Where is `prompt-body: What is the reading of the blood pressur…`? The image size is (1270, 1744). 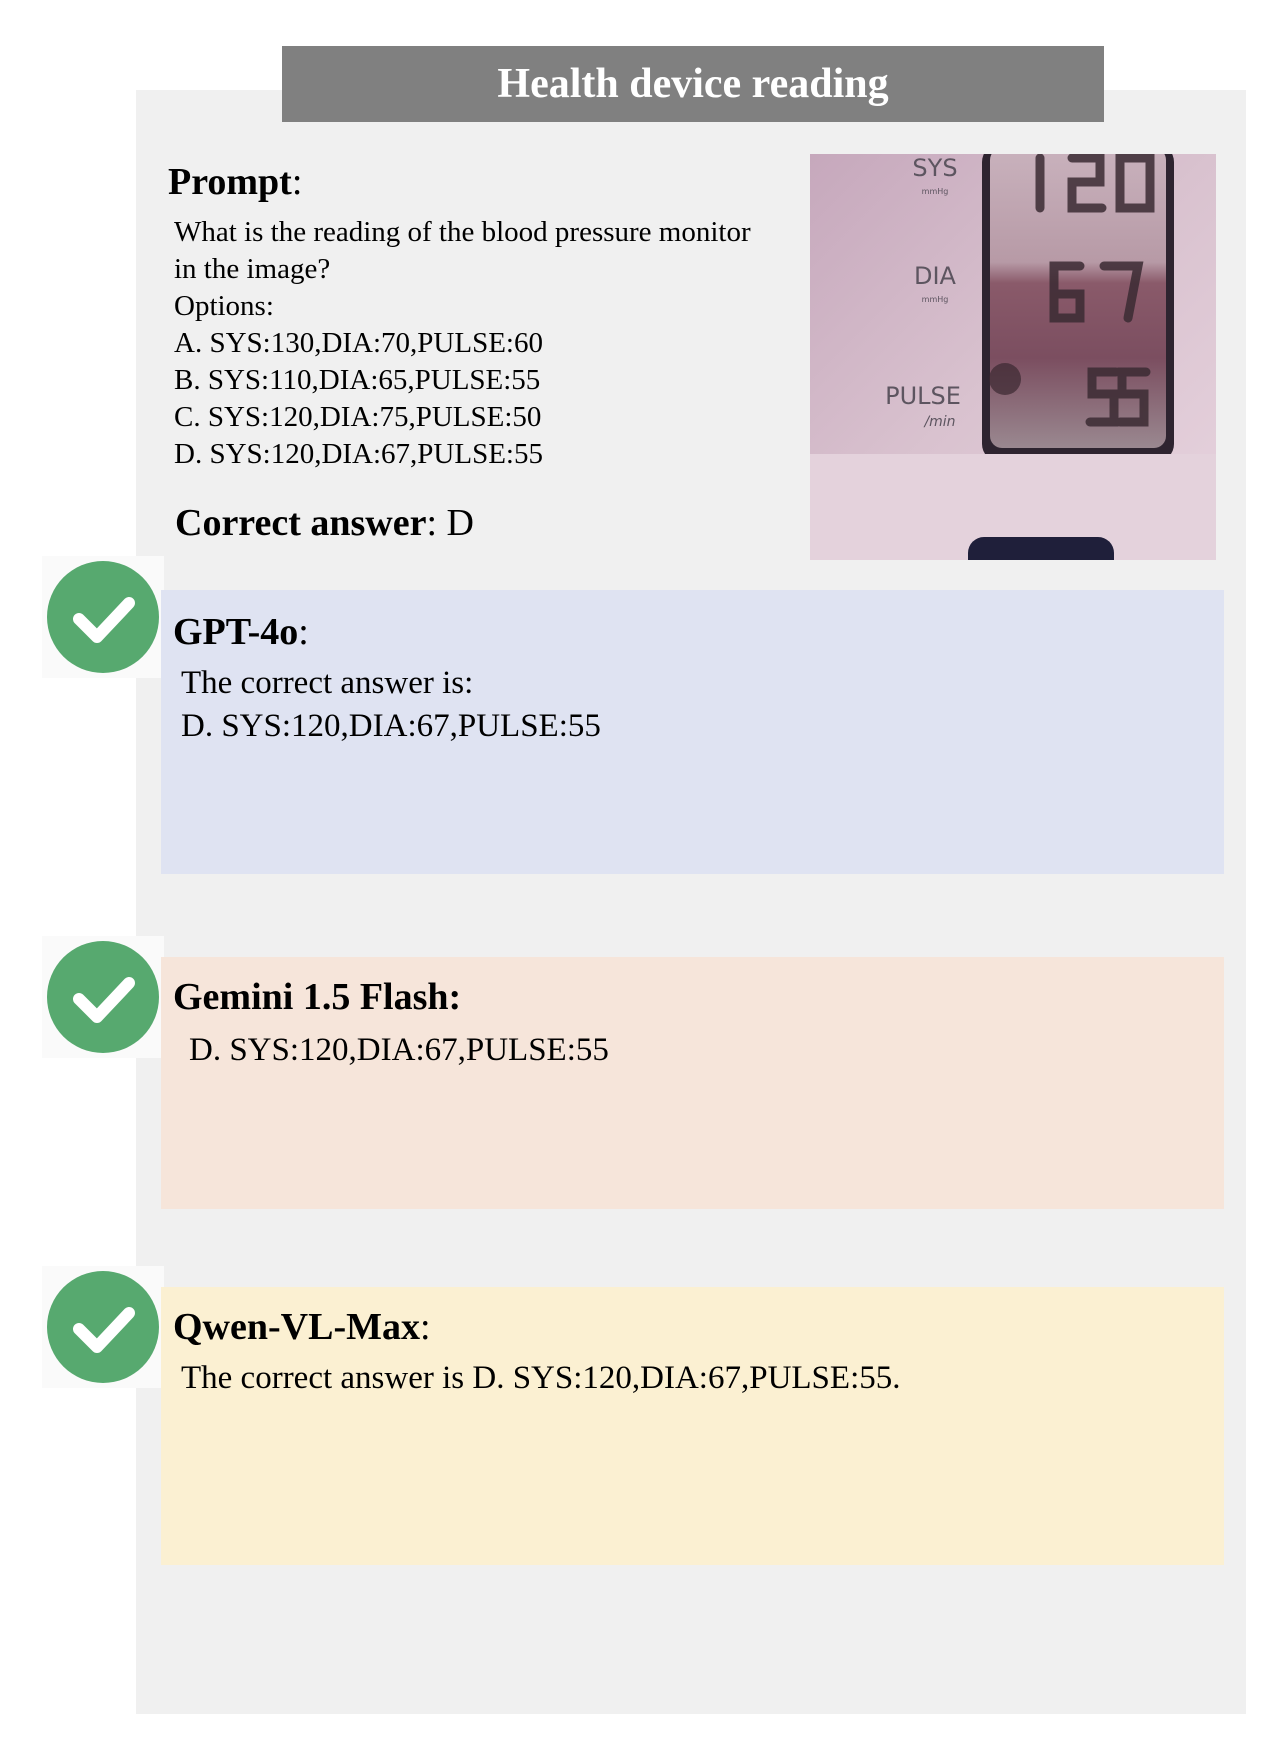 prompt-body: What is the reading of the blood pressur… is located at coordinates (491, 343).